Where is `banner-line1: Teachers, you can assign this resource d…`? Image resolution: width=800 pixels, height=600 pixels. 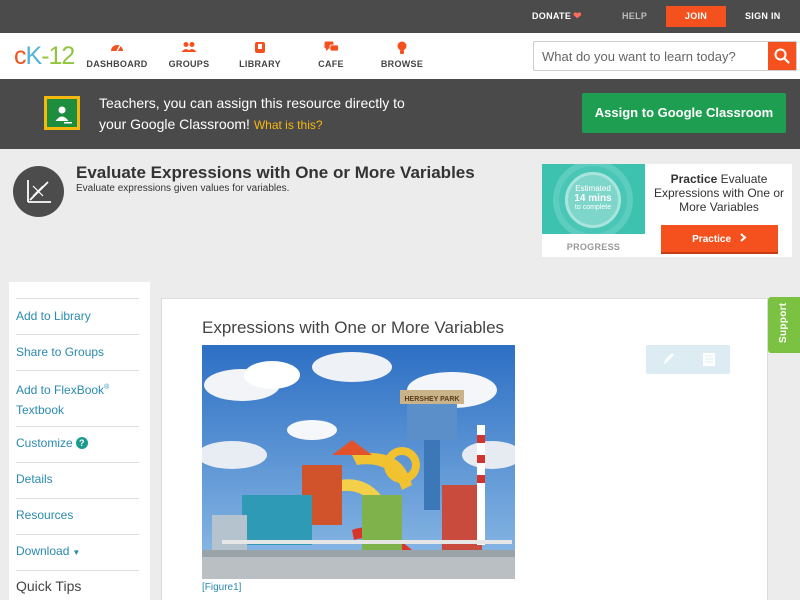
banner-line1: Teachers, you can assign this resource d… is located at coordinates (252, 103).